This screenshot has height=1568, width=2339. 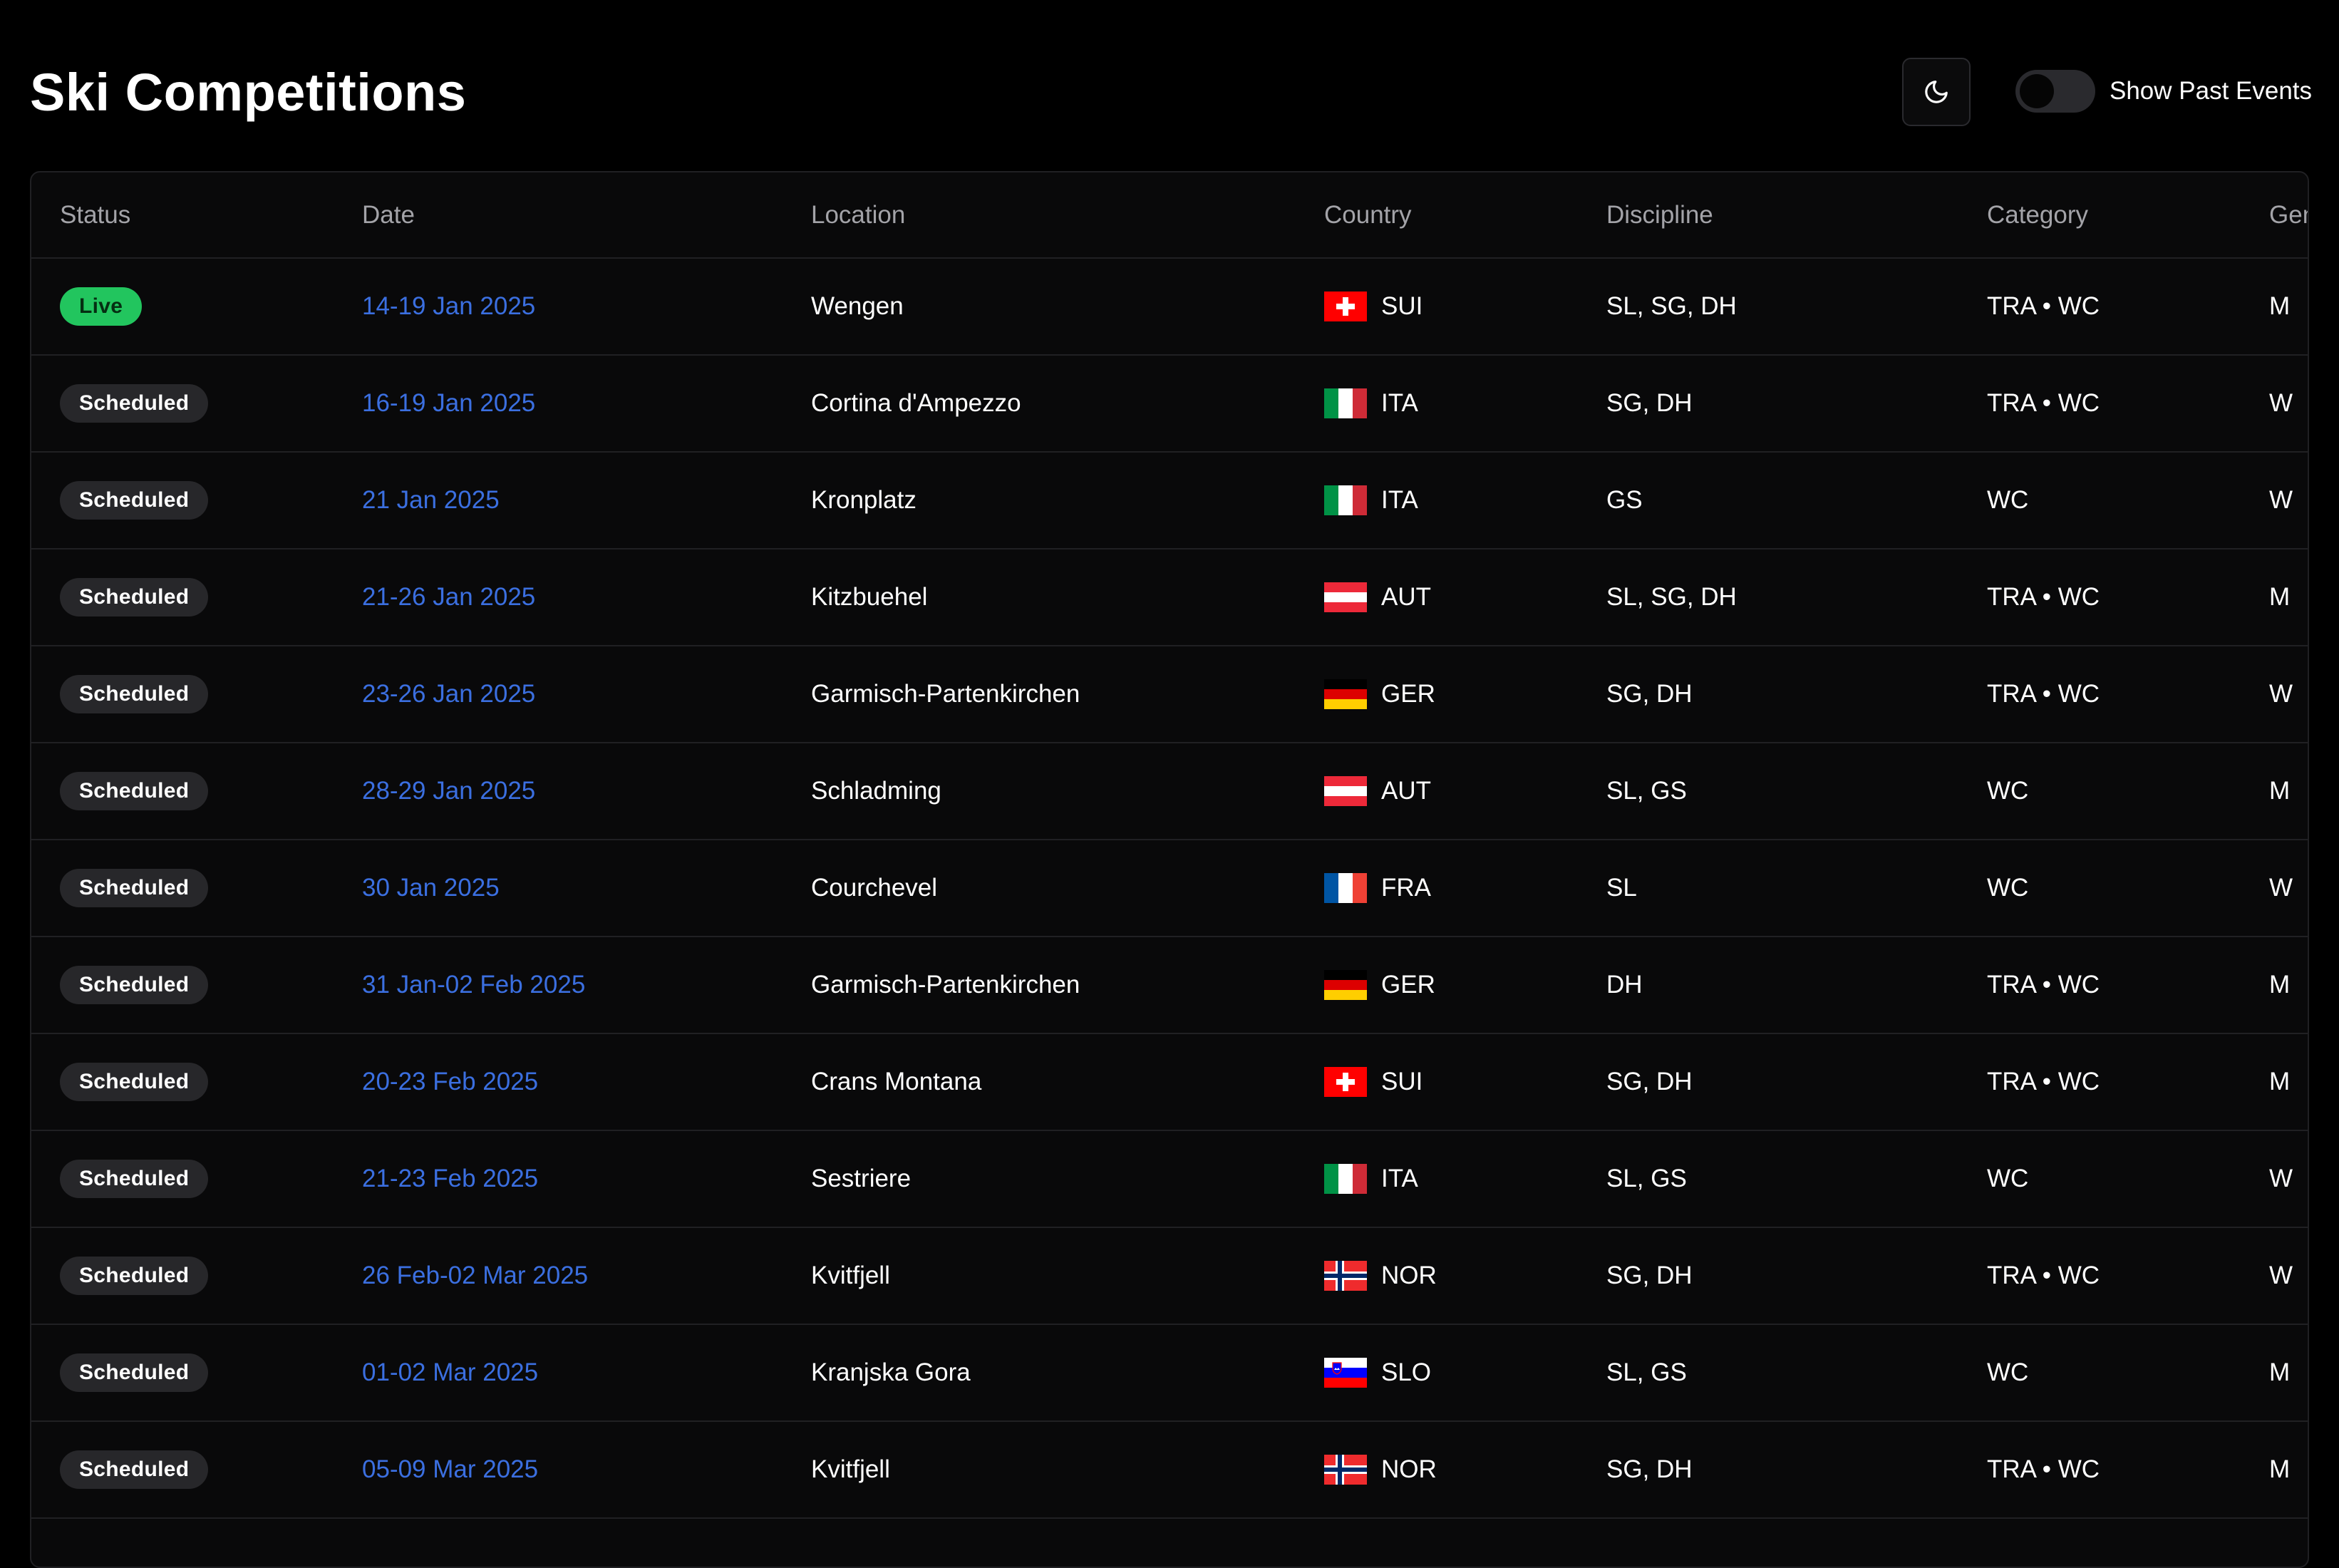 I want to click on table-row: Scheduled 21 Jan 2025 Kronplatz ITA GS WC W, so click(x=1169, y=501).